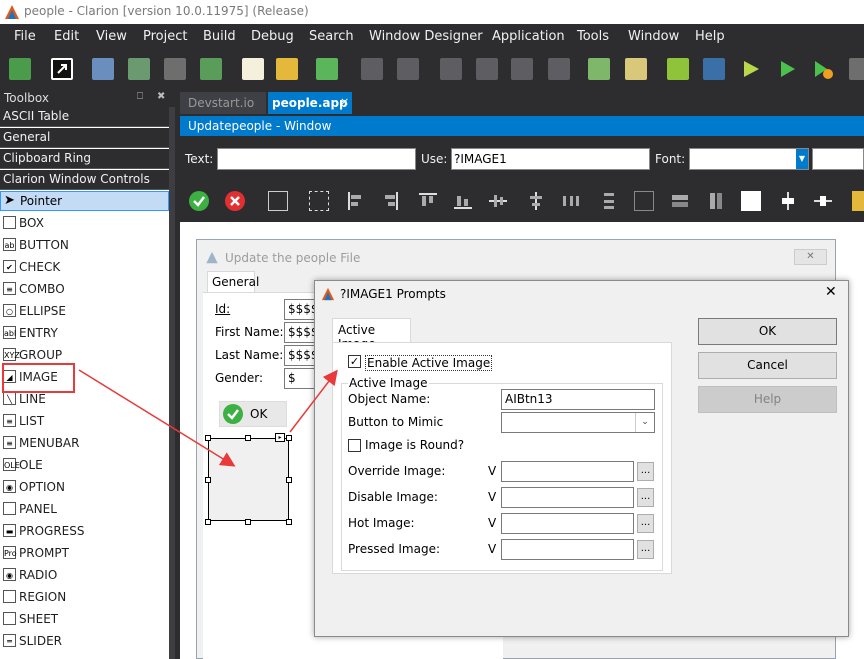 The height and width of the screenshot is (659, 864). I want to click on arrow-image-to-dialog, so click(313, 401).